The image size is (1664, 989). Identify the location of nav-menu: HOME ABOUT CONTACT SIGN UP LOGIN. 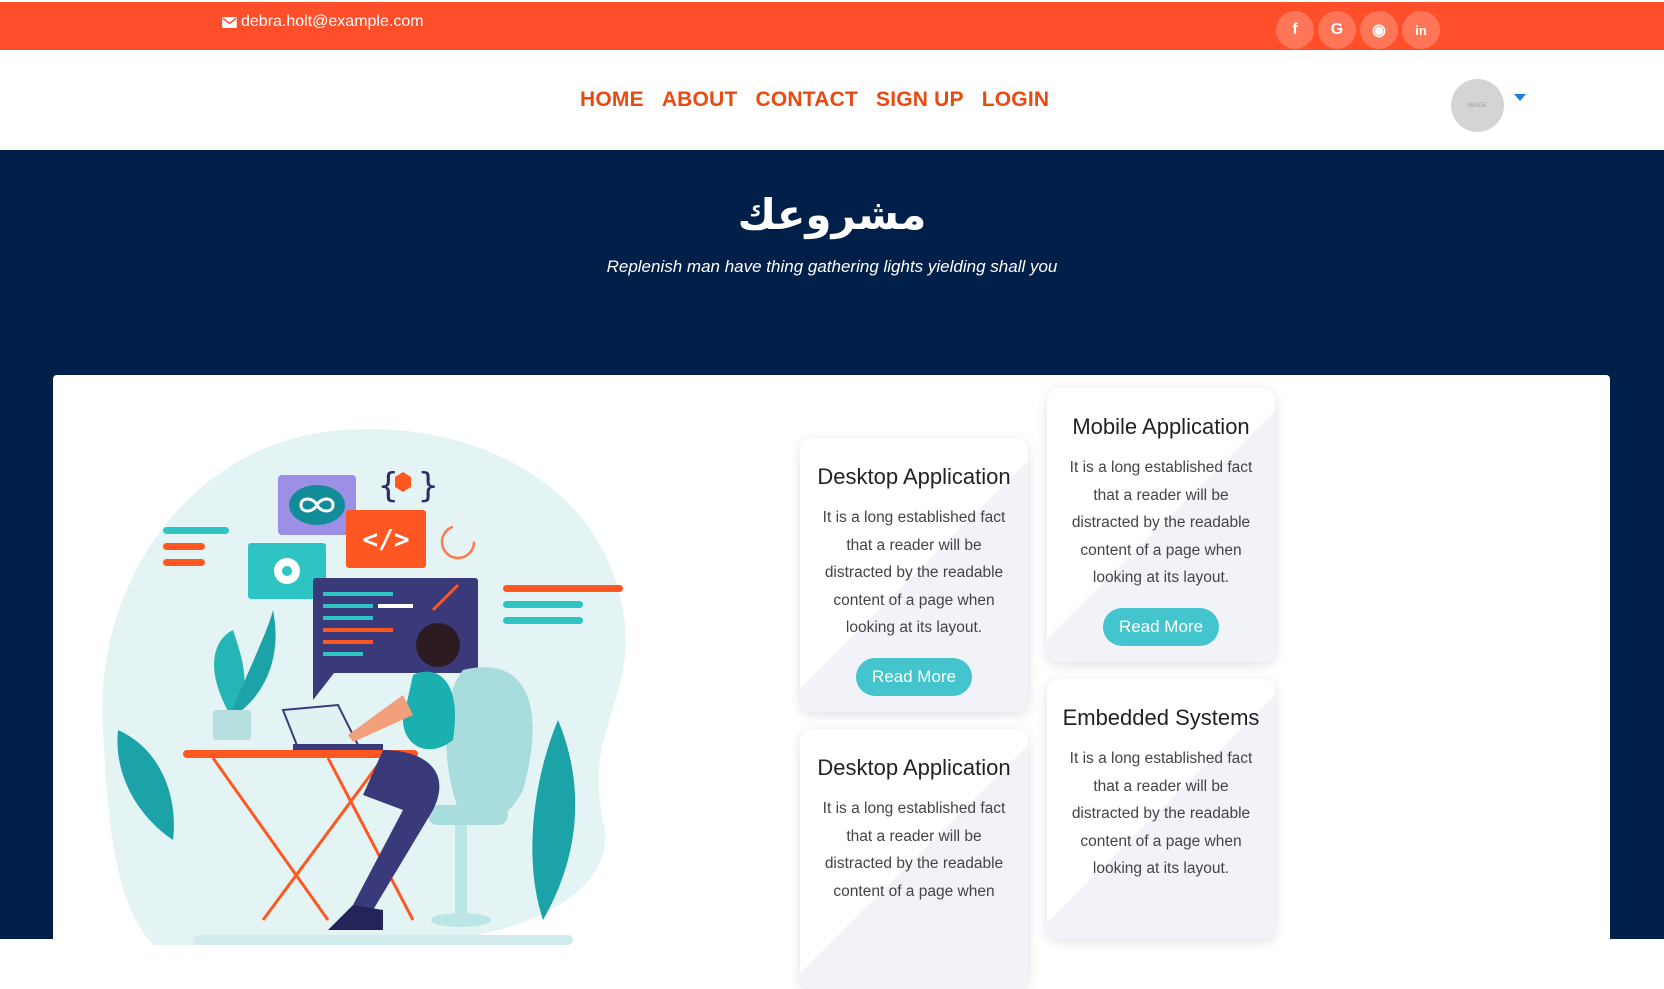
(814, 100).